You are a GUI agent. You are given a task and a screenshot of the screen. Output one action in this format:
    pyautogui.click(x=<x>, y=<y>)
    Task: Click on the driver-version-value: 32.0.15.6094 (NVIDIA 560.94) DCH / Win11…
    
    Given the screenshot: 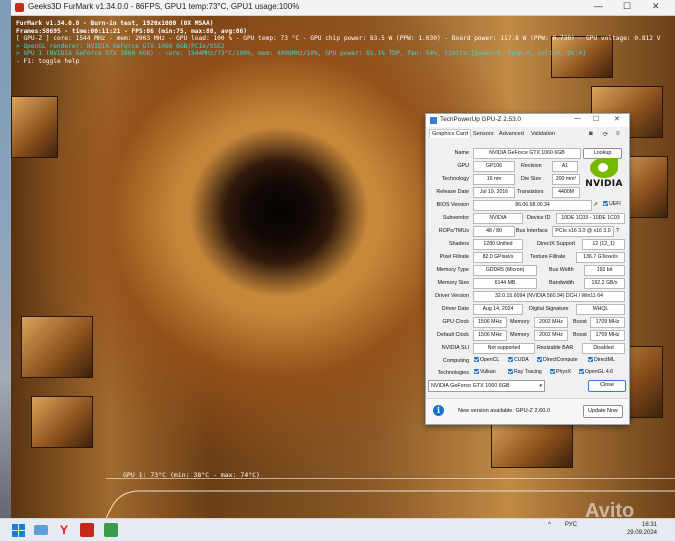 What is the action you would take?
    pyautogui.click(x=549, y=296)
    